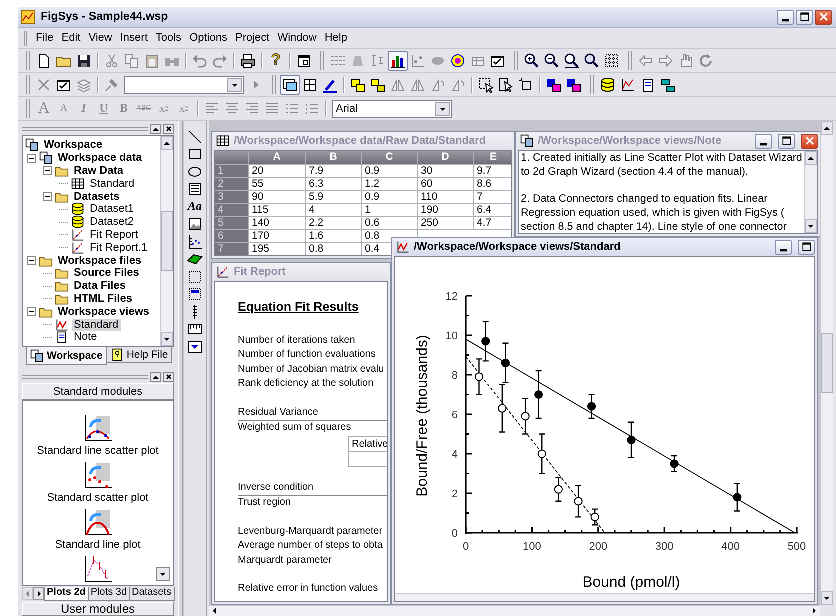  What do you see at coordinates (97, 196) in the screenshot?
I see `tree-item: Datasets` at bounding box center [97, 196].